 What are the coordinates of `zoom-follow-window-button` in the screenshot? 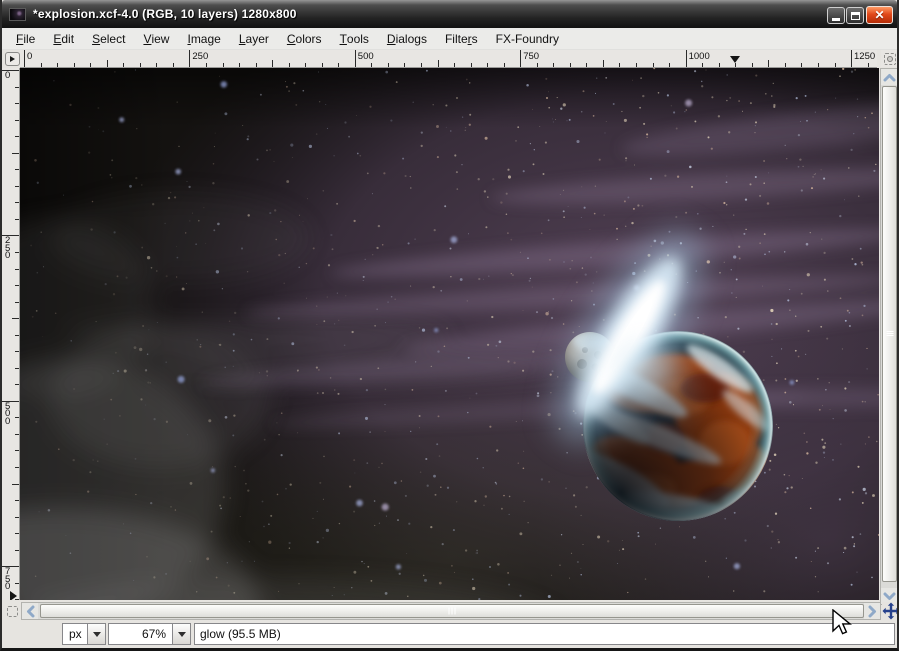 It's located at (889, 58).